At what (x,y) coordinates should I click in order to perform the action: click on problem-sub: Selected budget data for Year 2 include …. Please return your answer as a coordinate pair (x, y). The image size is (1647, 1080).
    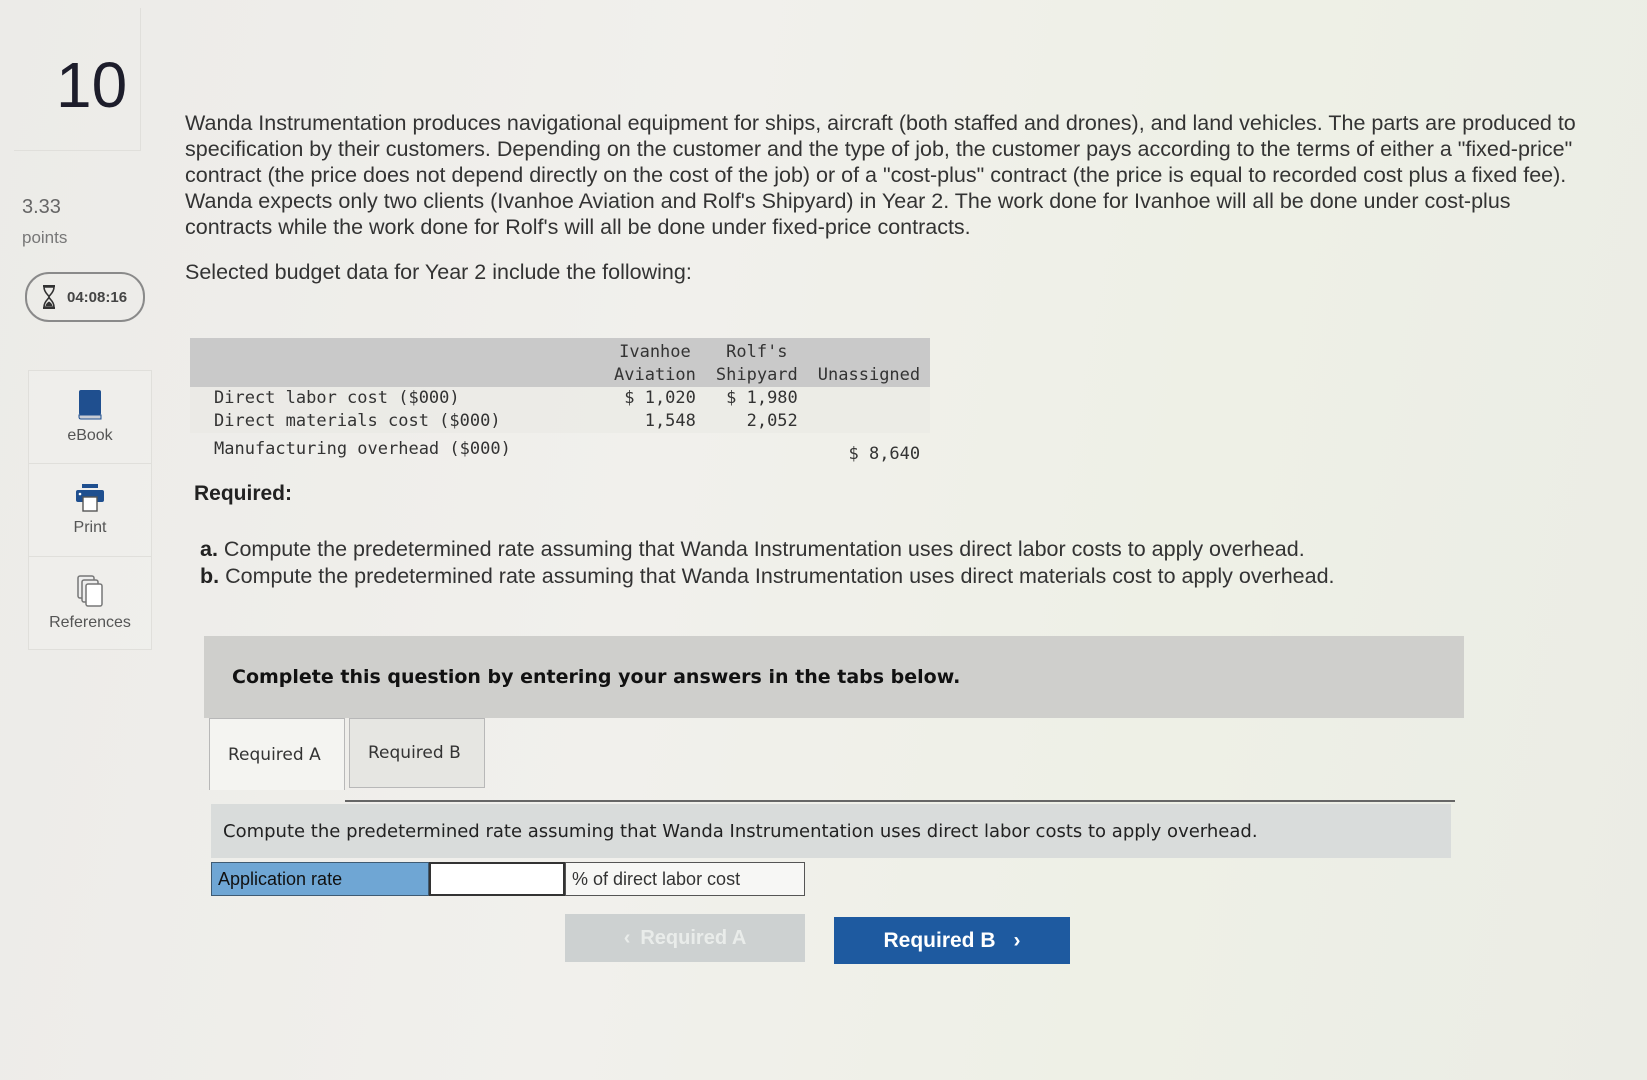
    Looking at the image, I should click on (438, 272).